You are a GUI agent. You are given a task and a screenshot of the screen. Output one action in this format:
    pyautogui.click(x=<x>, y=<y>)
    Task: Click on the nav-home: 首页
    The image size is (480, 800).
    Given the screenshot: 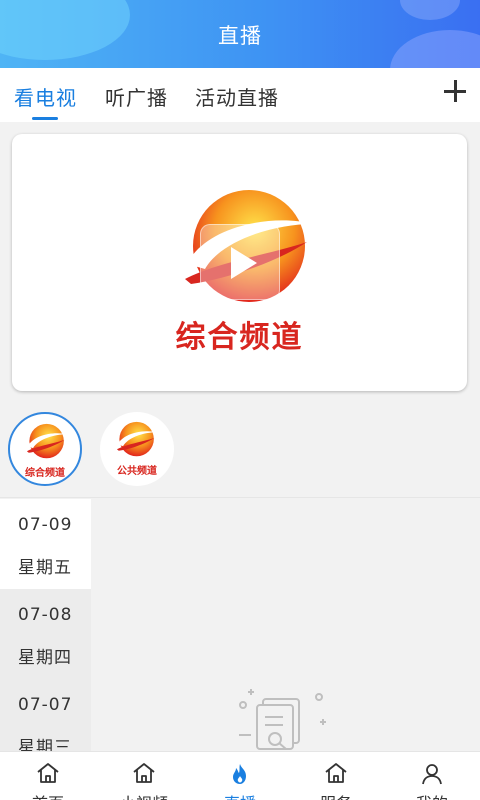 What is the action you would take?
    pyautogui.click(x=48, y=776)
    